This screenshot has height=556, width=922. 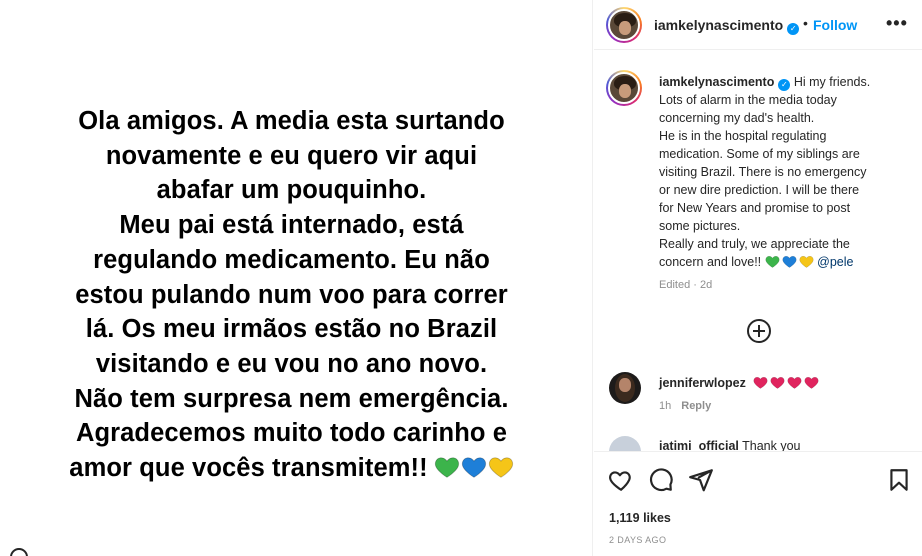 I want to click on more-options-icon: •••, so click(x=897, y=23).